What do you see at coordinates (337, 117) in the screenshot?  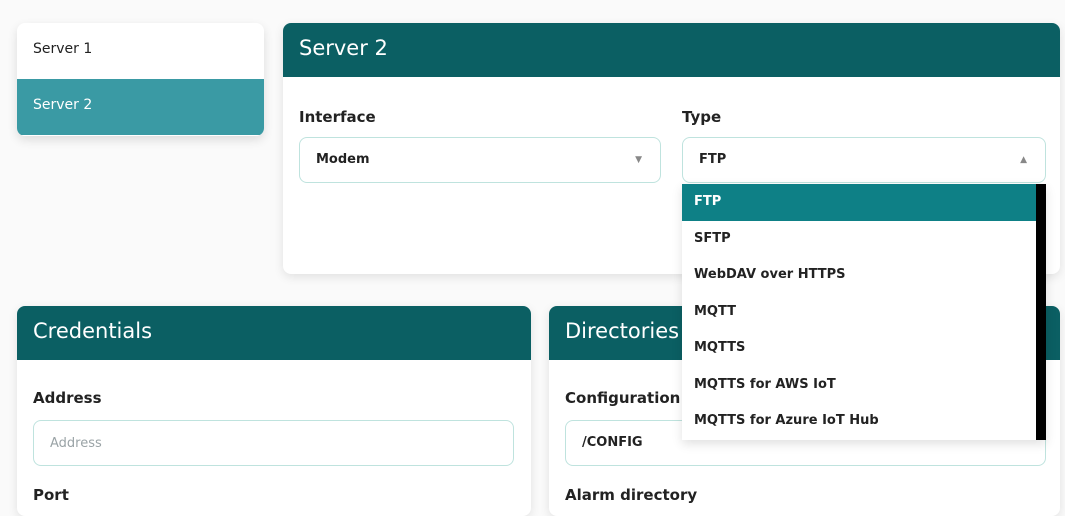 I see `interface-label: Interface` at bounding box center [337, 117].